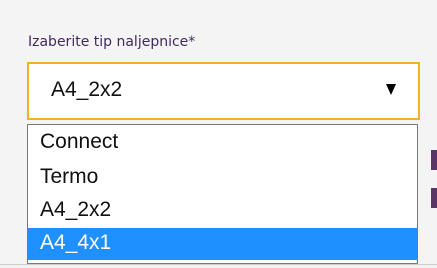 The height and width of the screenshot is (268, 437). I want to click on select-option-a4-4x1: A4_4x1, so click(222, 244).